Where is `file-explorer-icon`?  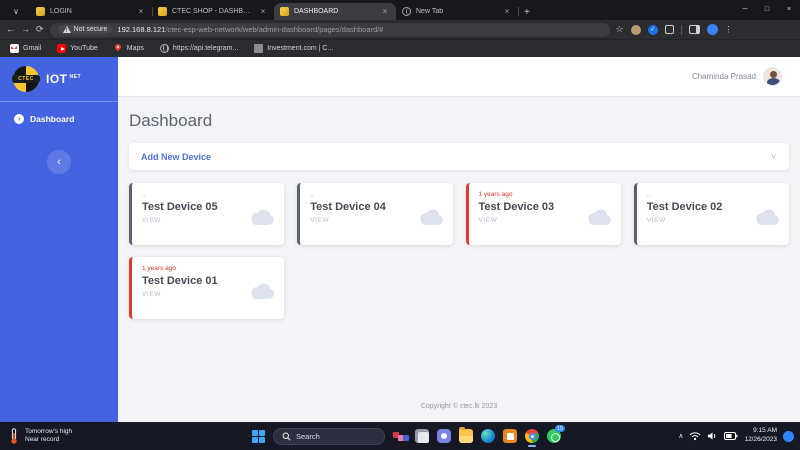 file-explorer-icon is located at coordinates (466, 435).